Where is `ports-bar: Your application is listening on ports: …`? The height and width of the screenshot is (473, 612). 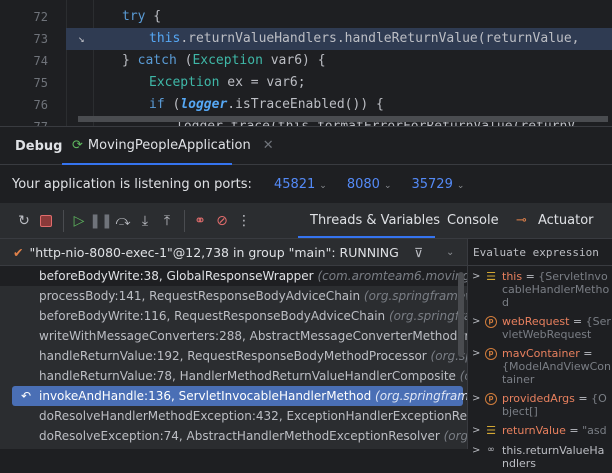 ports-bar: Your application is listening on ports: … is located at coordinates (306, 184).